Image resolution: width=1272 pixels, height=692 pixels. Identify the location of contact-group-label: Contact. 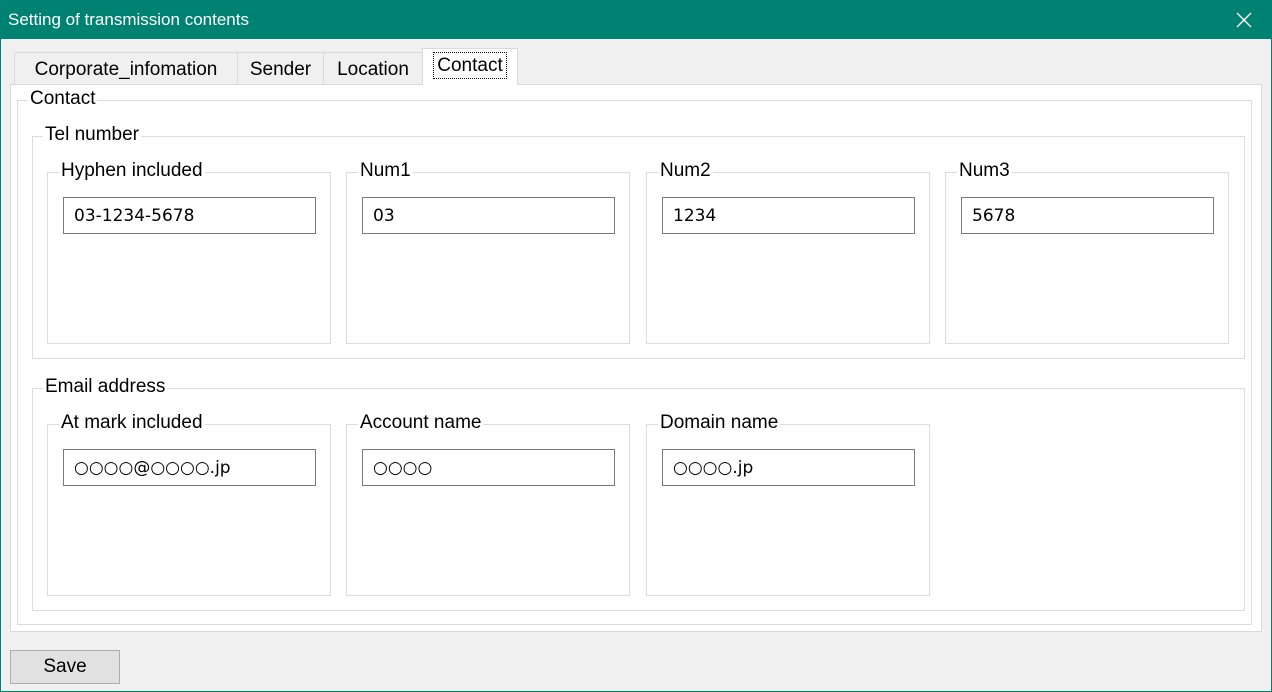
(63, 99).